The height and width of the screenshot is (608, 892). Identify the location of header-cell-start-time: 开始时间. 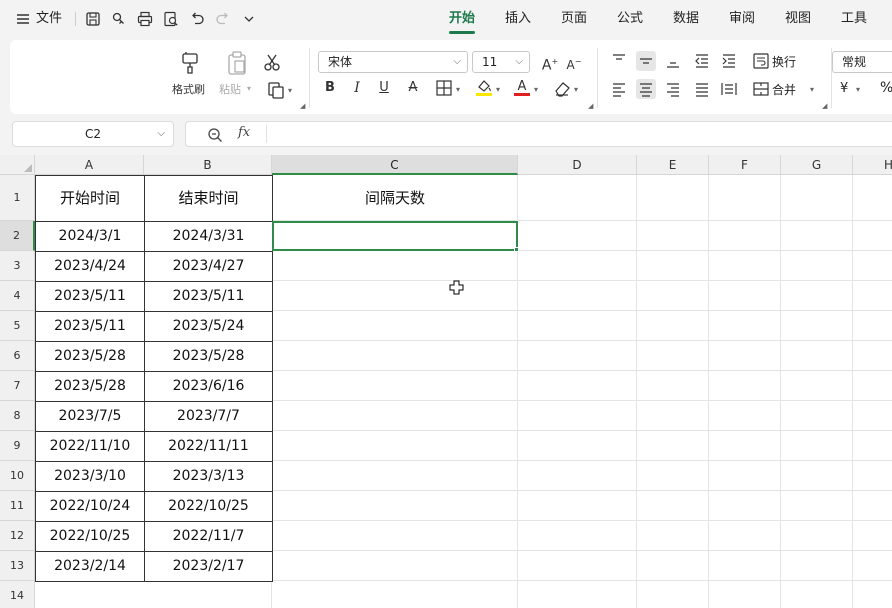
(90, 199).